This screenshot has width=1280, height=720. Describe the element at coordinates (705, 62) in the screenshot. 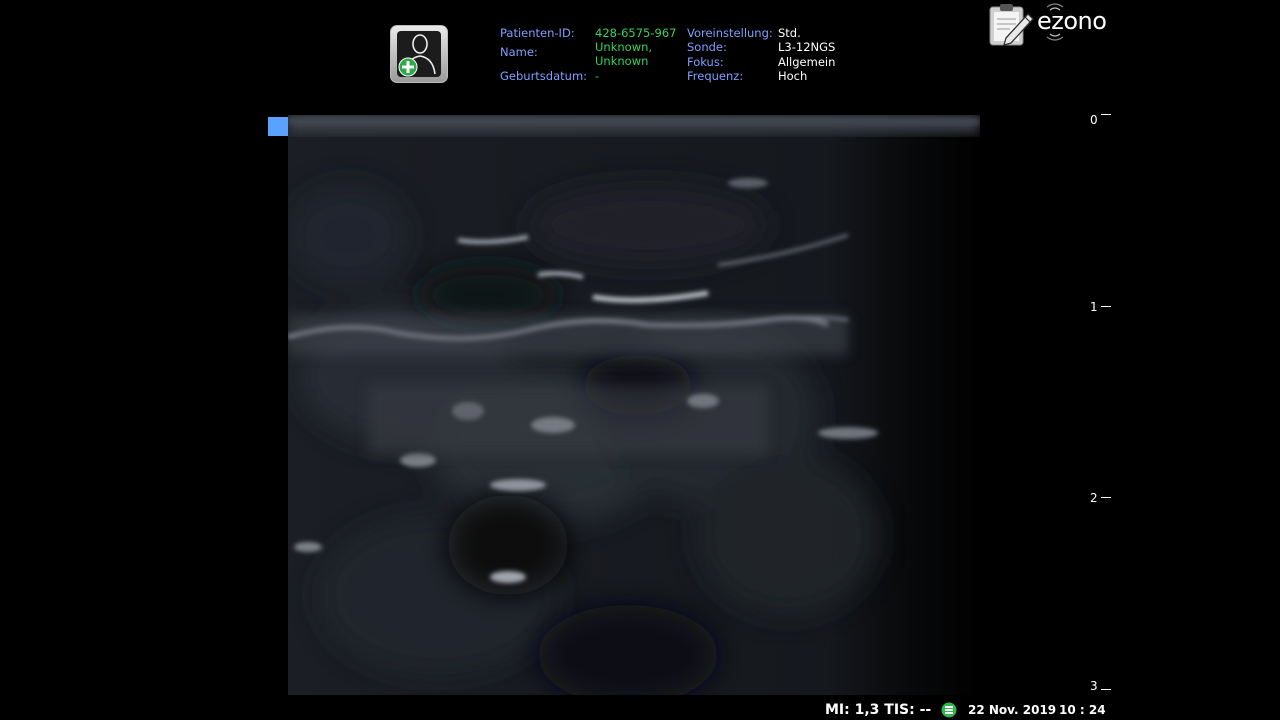

I see `focus-label: Fokus:` at that location.